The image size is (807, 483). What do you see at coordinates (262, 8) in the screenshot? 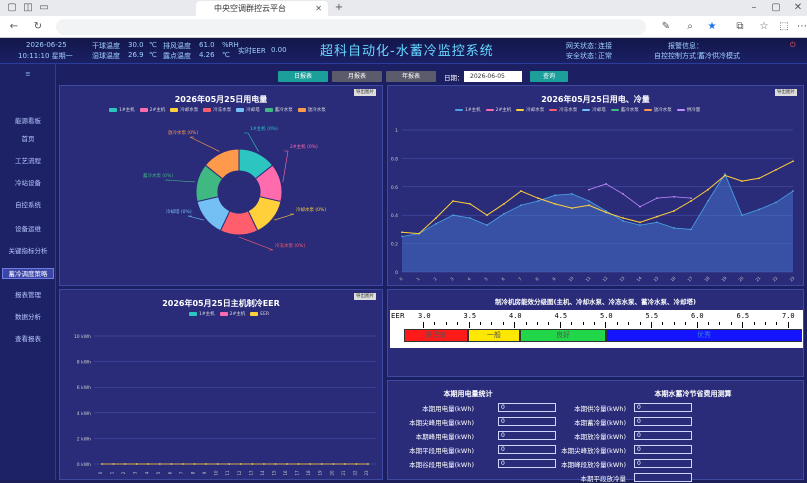
I see `browser-tab: 中央空调群控云平台 ✕` at bounding box center [262, 8].